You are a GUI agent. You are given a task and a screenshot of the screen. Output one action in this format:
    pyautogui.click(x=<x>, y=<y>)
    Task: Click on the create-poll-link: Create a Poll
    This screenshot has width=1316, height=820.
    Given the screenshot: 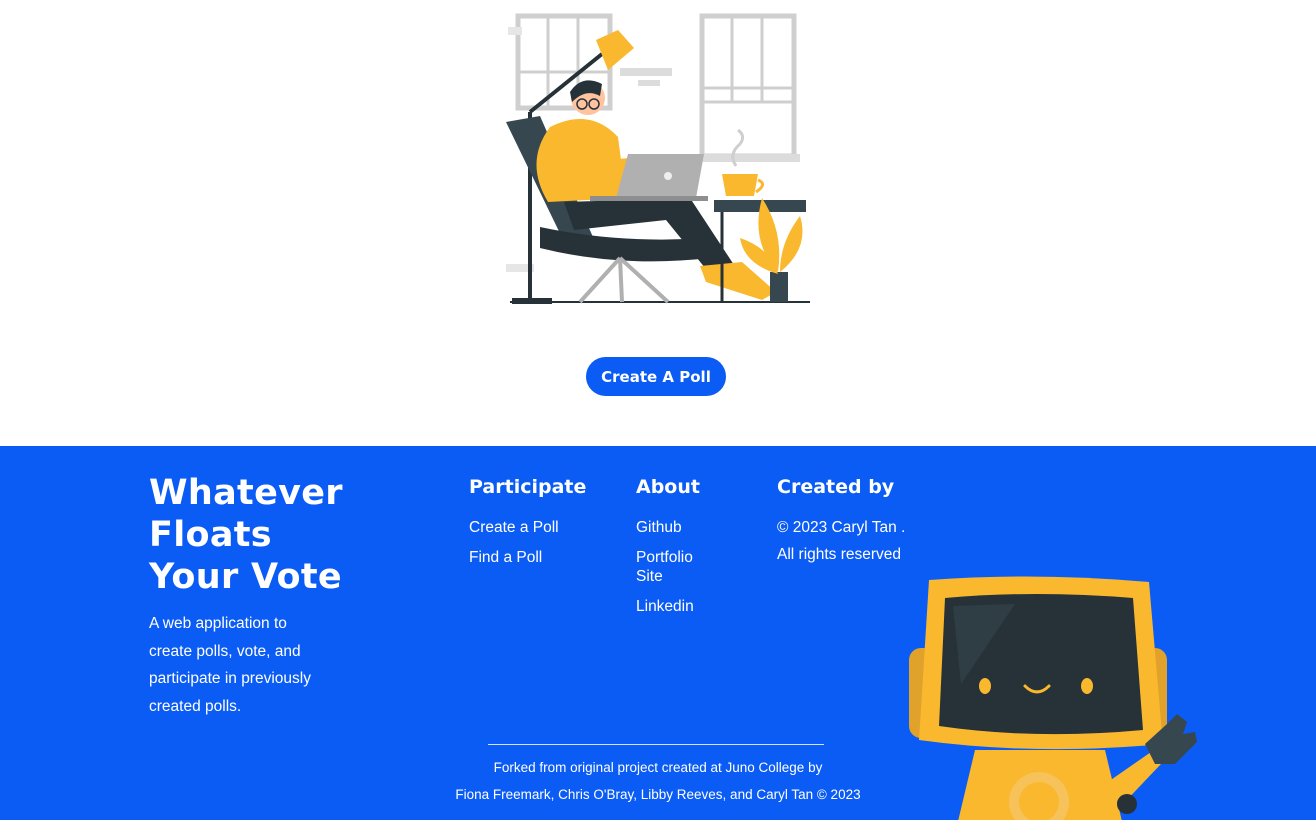 What is the action you would take?
    pyautogui.click(x=514, y=527)
    